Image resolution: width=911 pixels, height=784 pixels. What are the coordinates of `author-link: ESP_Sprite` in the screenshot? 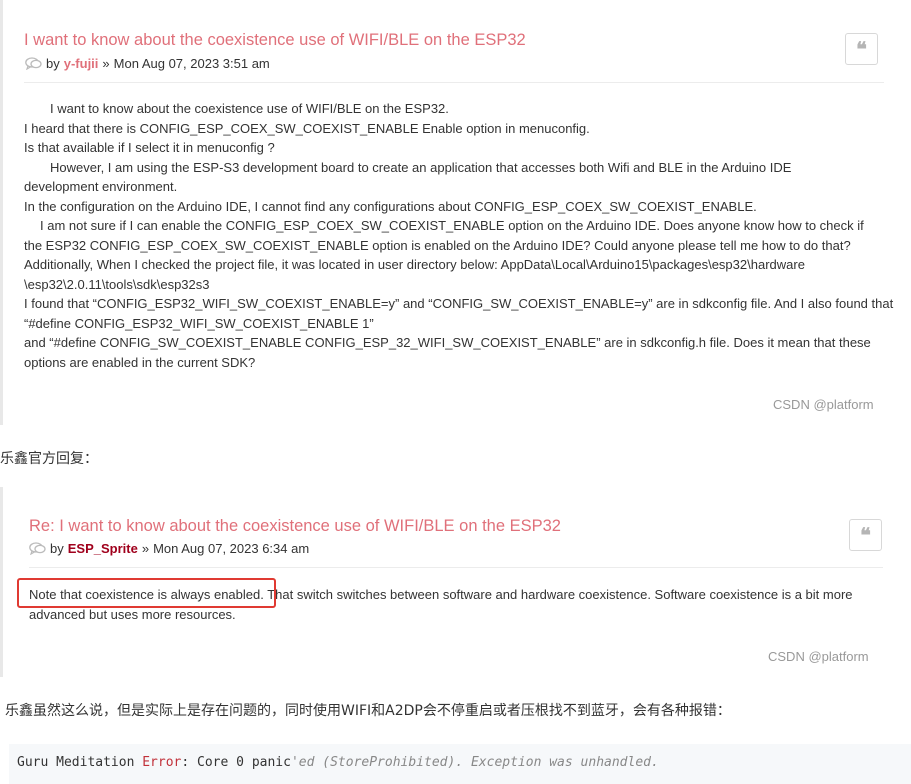 It's located at (103, 548).